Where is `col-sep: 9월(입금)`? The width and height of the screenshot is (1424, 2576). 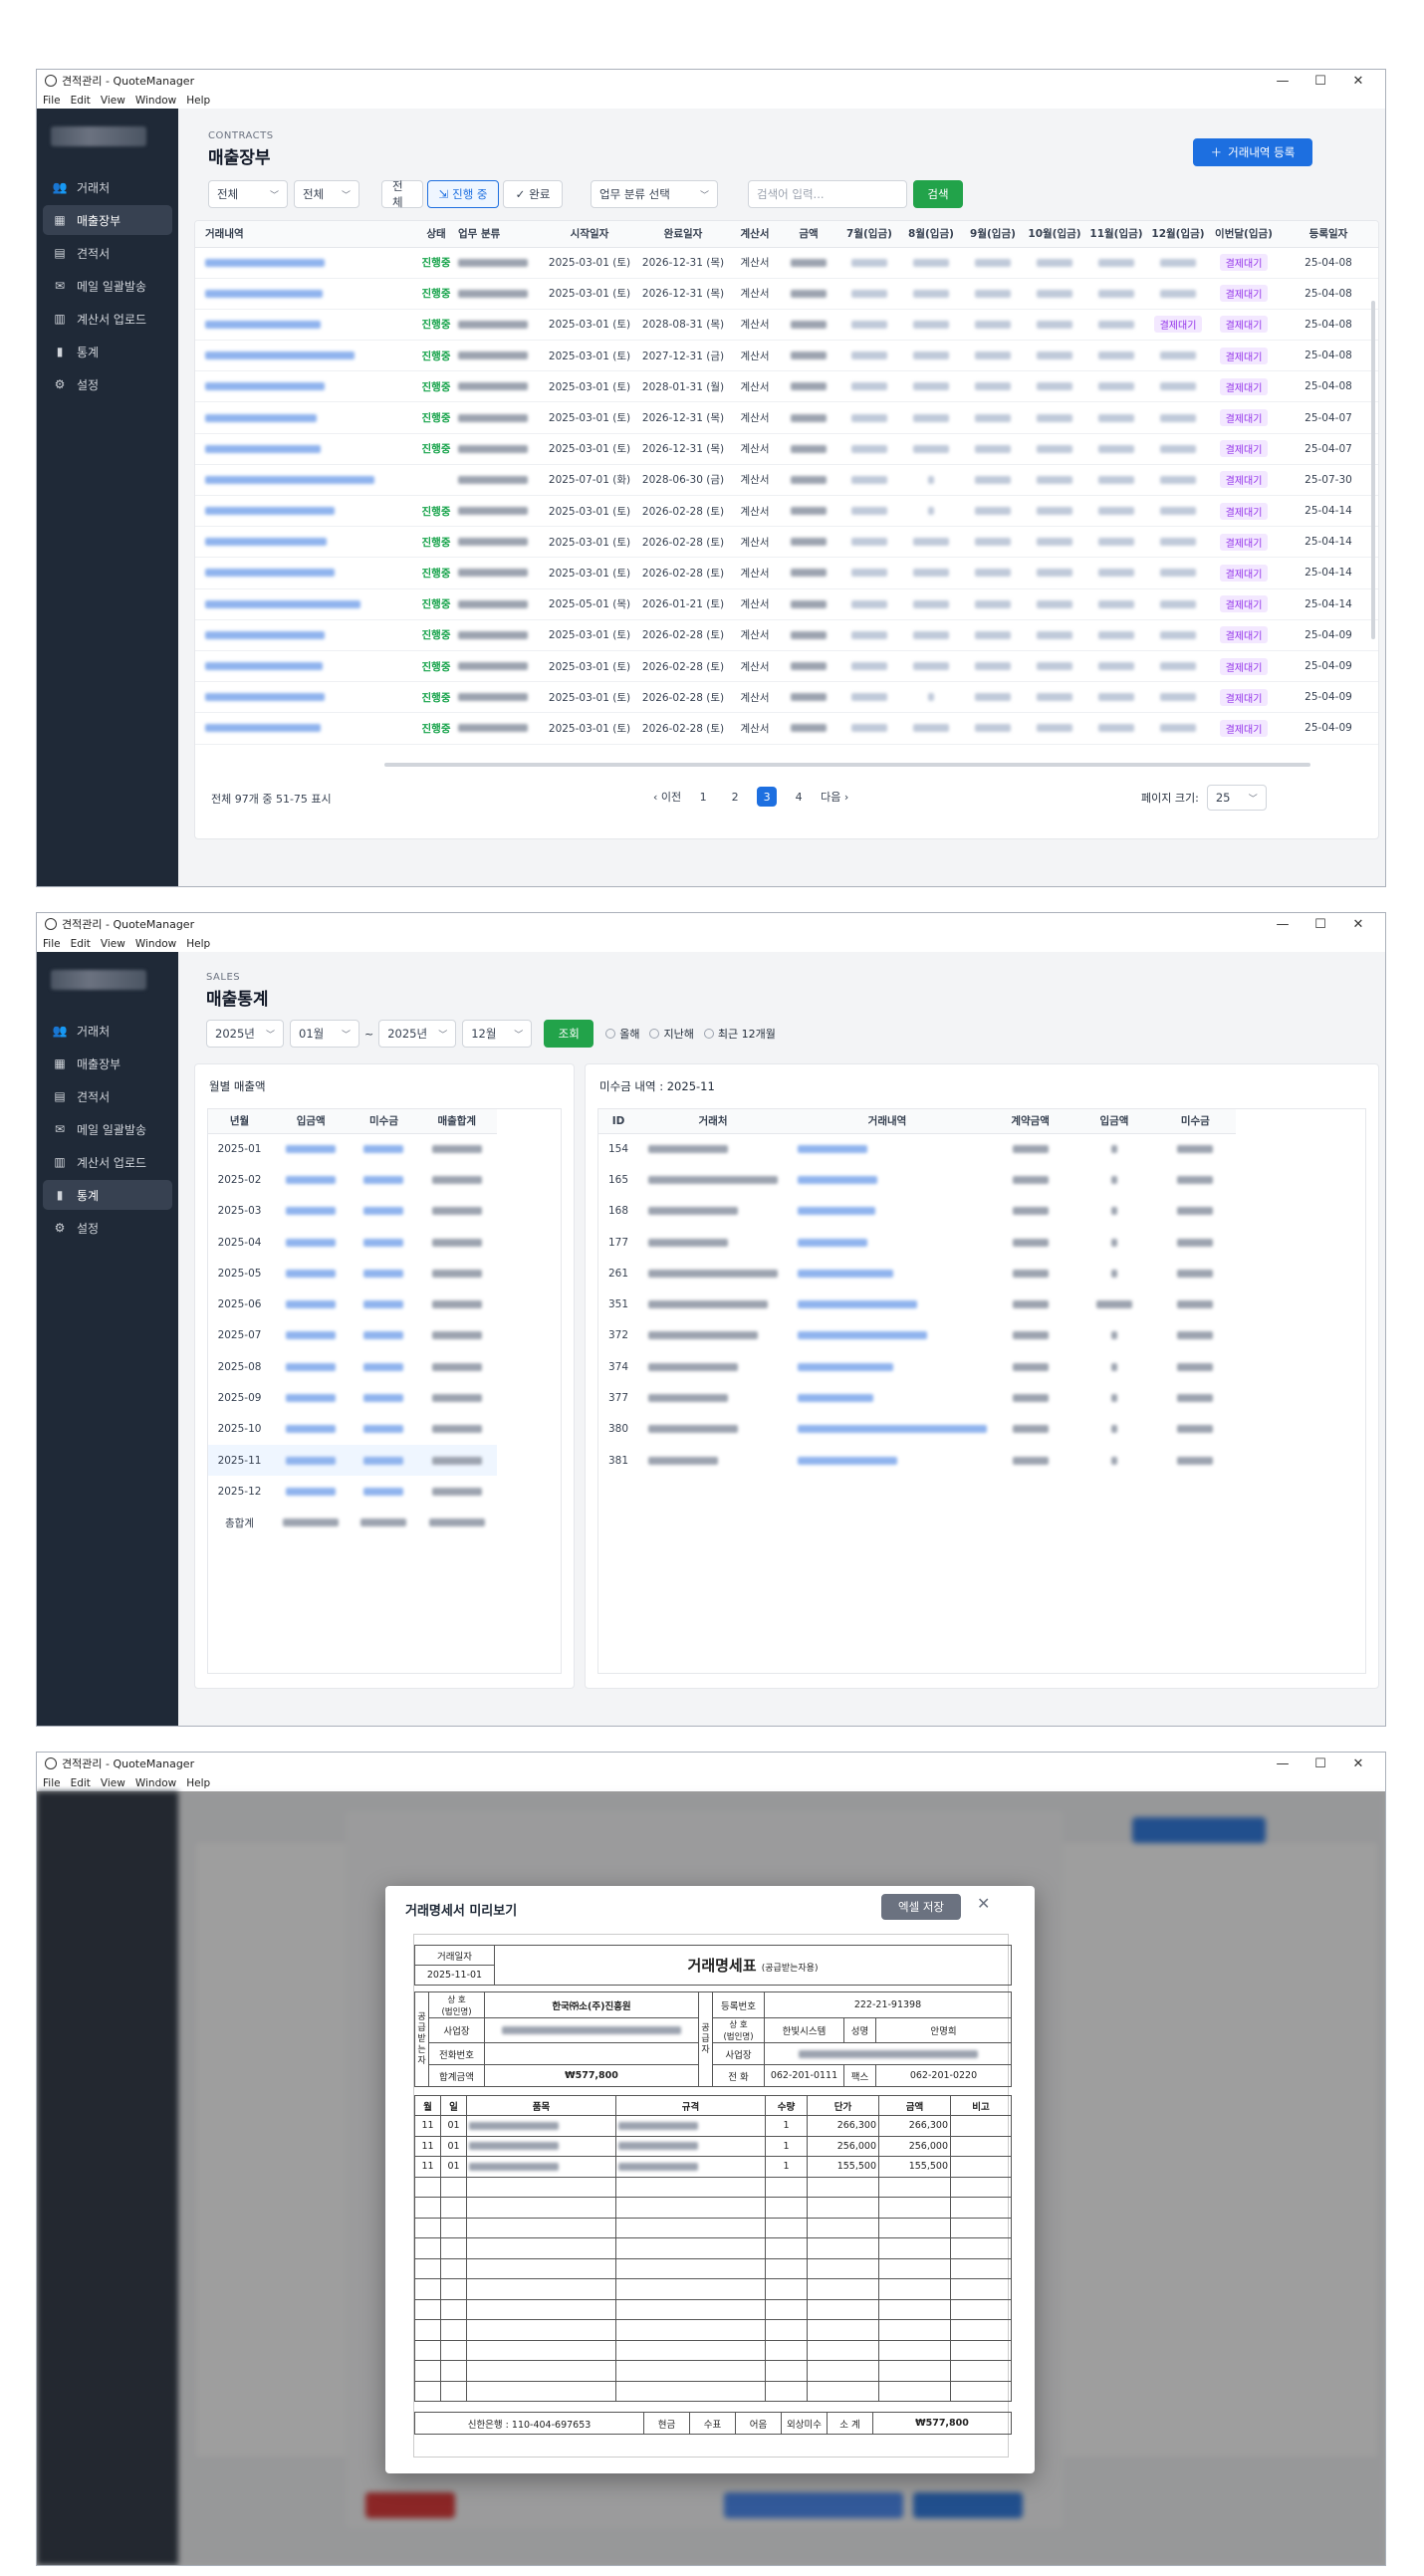 col-sep: 9월(입금) is located at coordinates (993, 234).